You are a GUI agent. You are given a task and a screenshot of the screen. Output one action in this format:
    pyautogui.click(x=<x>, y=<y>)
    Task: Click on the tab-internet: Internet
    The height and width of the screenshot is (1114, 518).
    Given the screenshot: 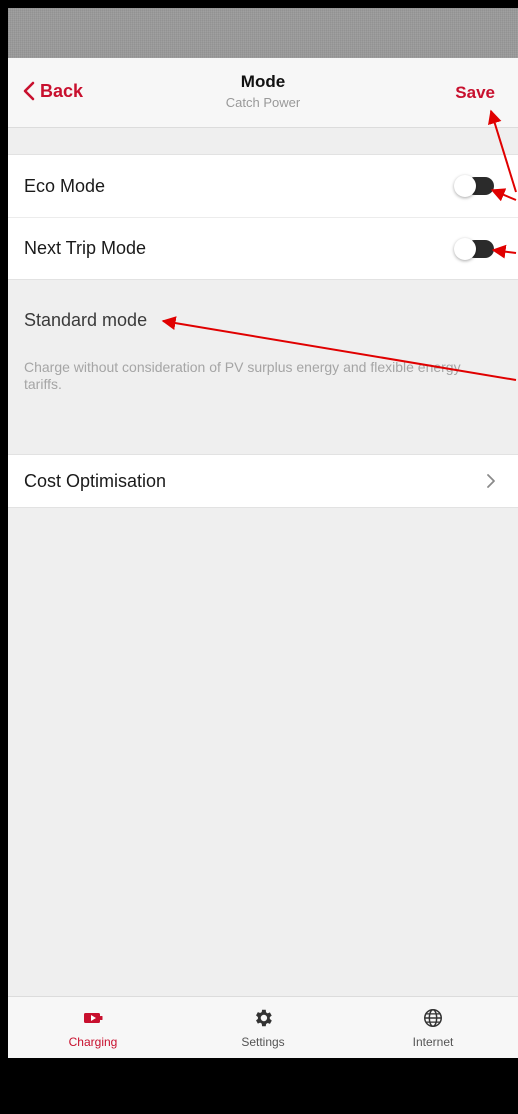 What is the action you would take?
    pyautogui.click(x=433, y=1027)
    